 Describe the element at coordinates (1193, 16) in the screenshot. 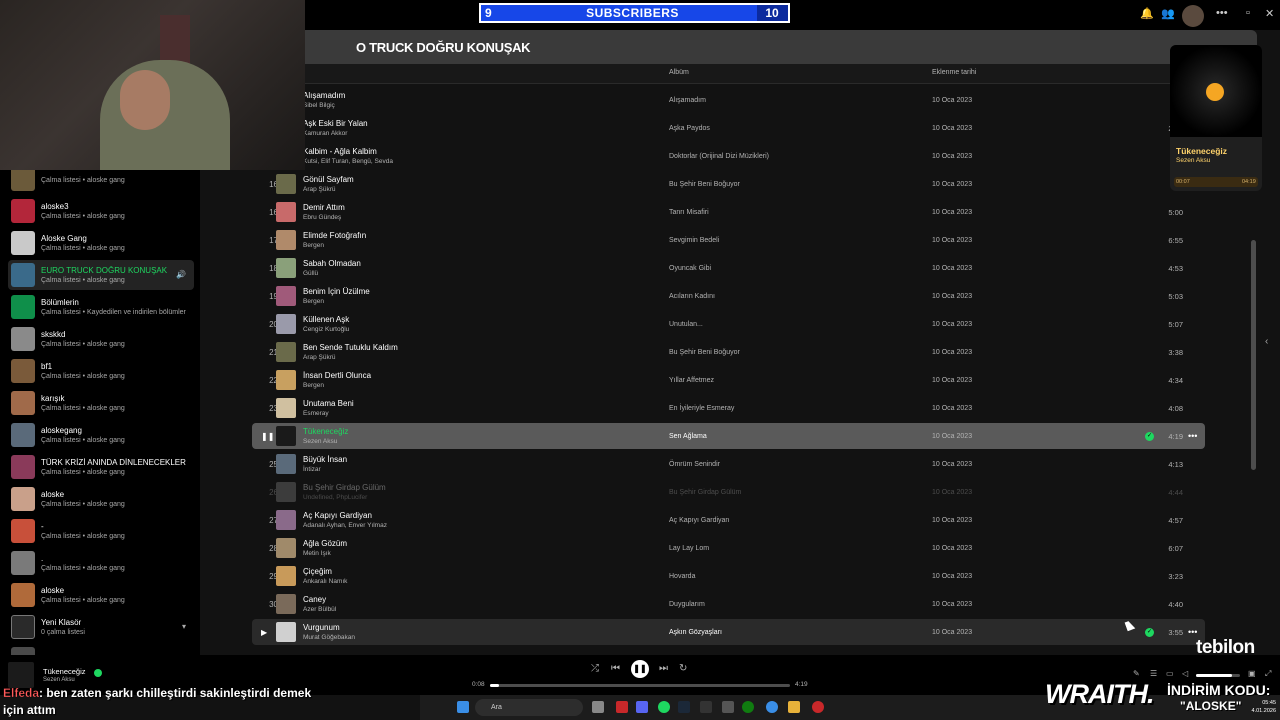

I see `avatar` at that location.